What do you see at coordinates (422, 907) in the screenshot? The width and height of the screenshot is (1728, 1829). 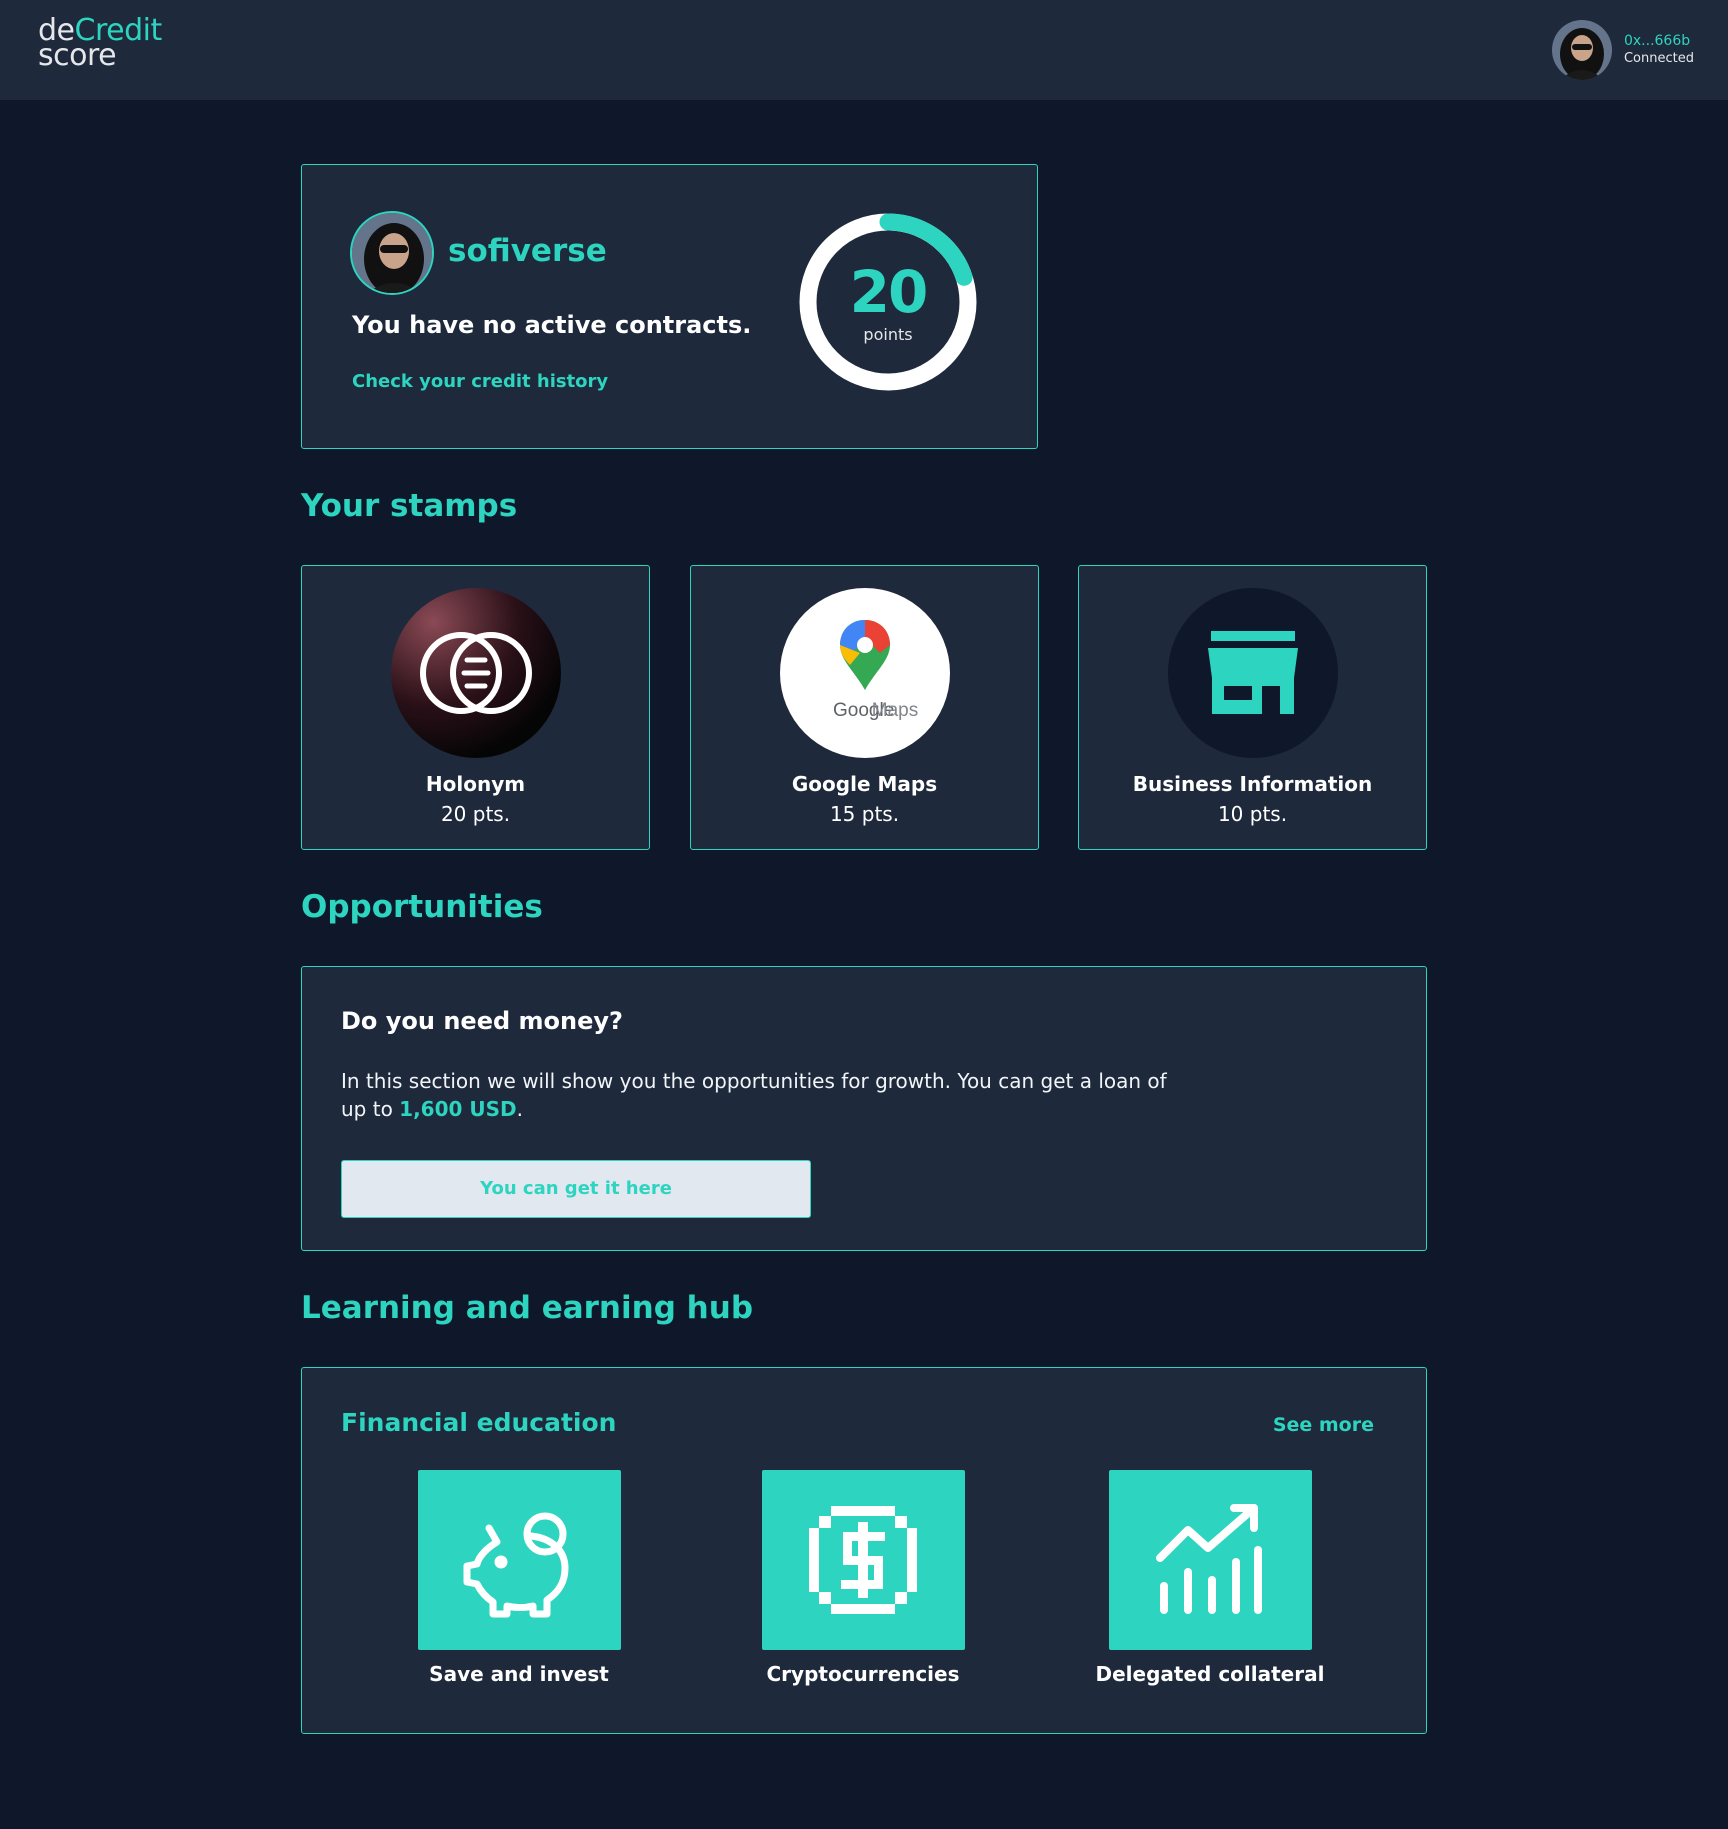 I see `opportunities-title: Opportunities` at bounding box center [422, 907].